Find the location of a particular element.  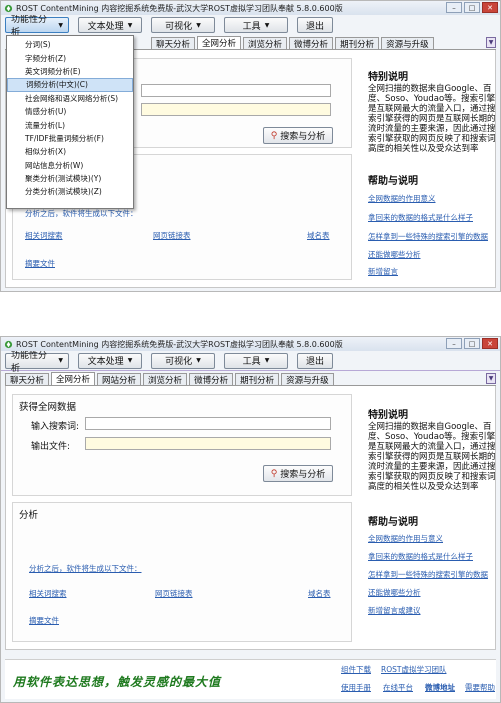

caret-down-icon: ▼ is located at coordinates (60, 25).